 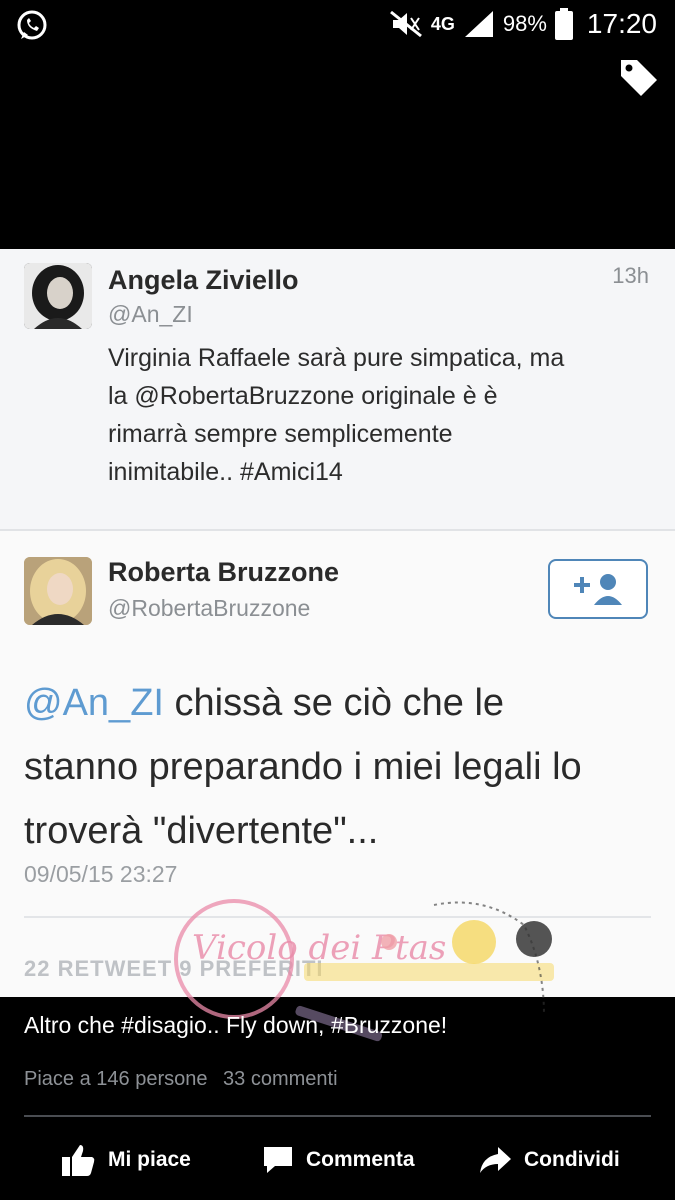 I want to click on tweet-stats: 22 RETWEET 9 PREFERITI, so click(x=174, y=968).